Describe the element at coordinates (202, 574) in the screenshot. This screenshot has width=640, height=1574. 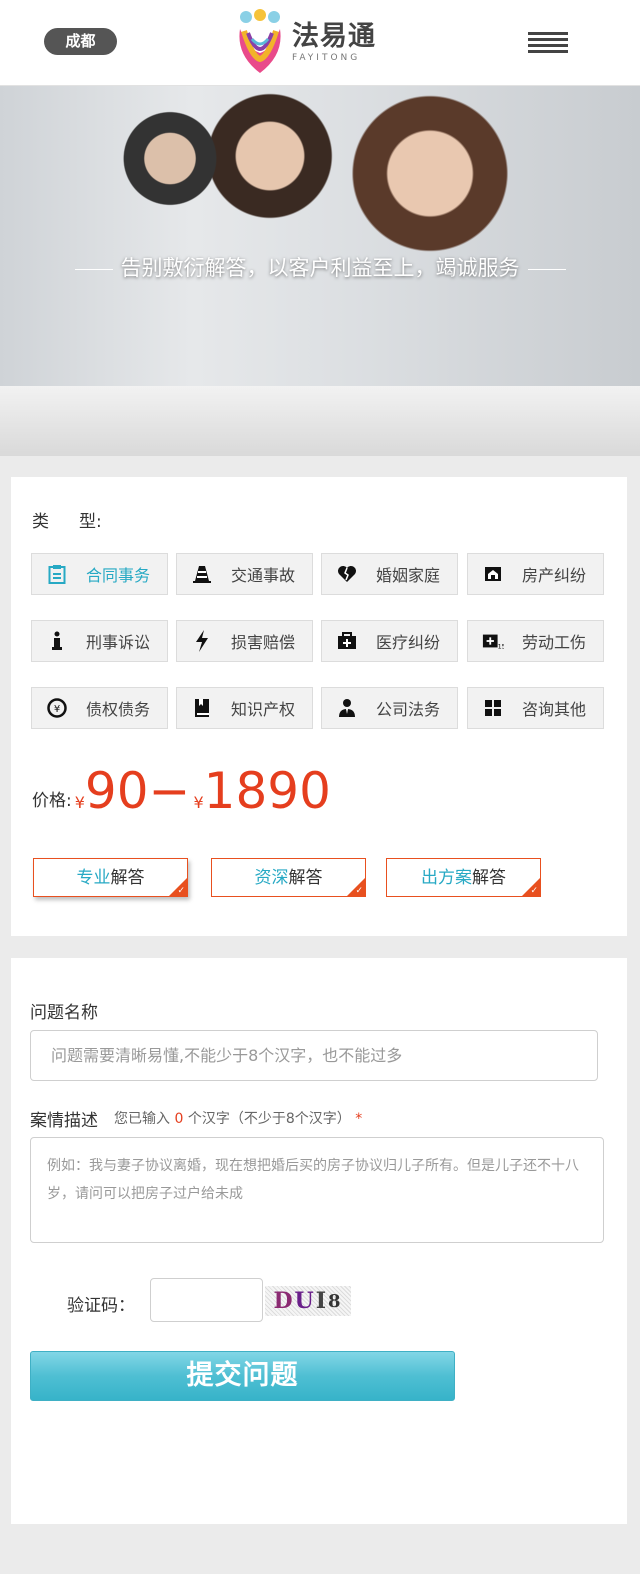
I see `traffic-cone-icon` at that location.